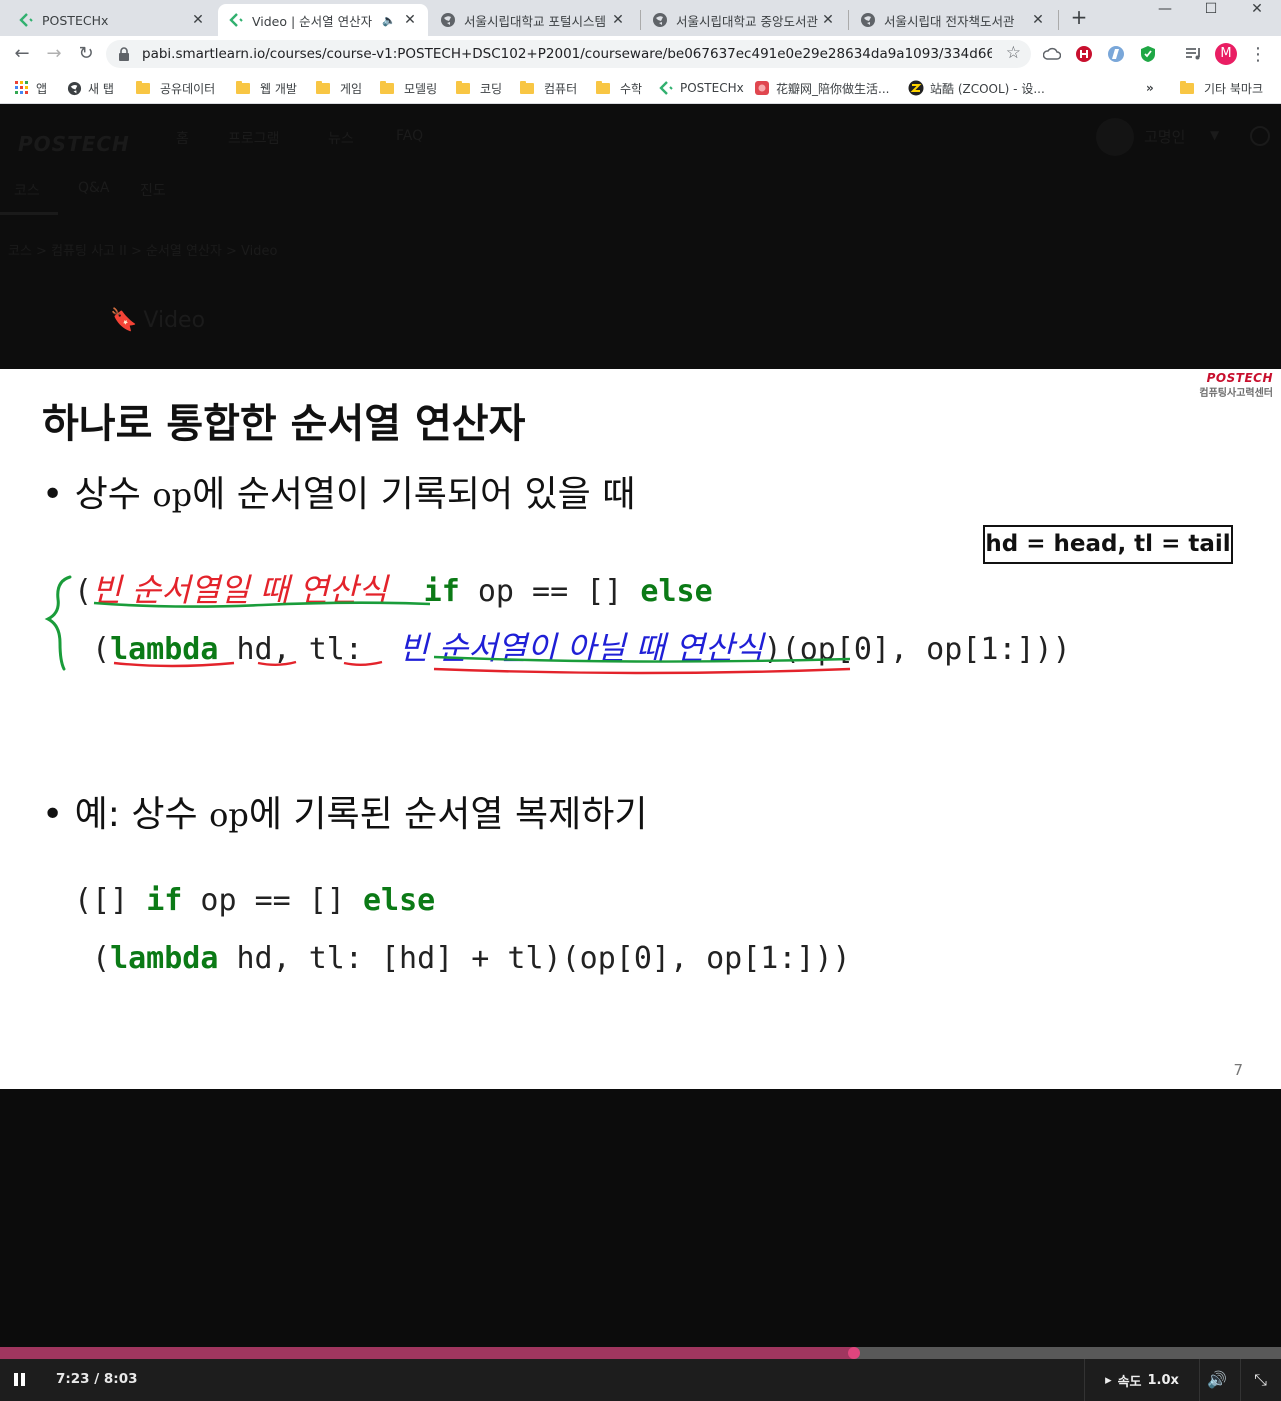  I want to click on bookmark-label: 수학, so click(631, 88).